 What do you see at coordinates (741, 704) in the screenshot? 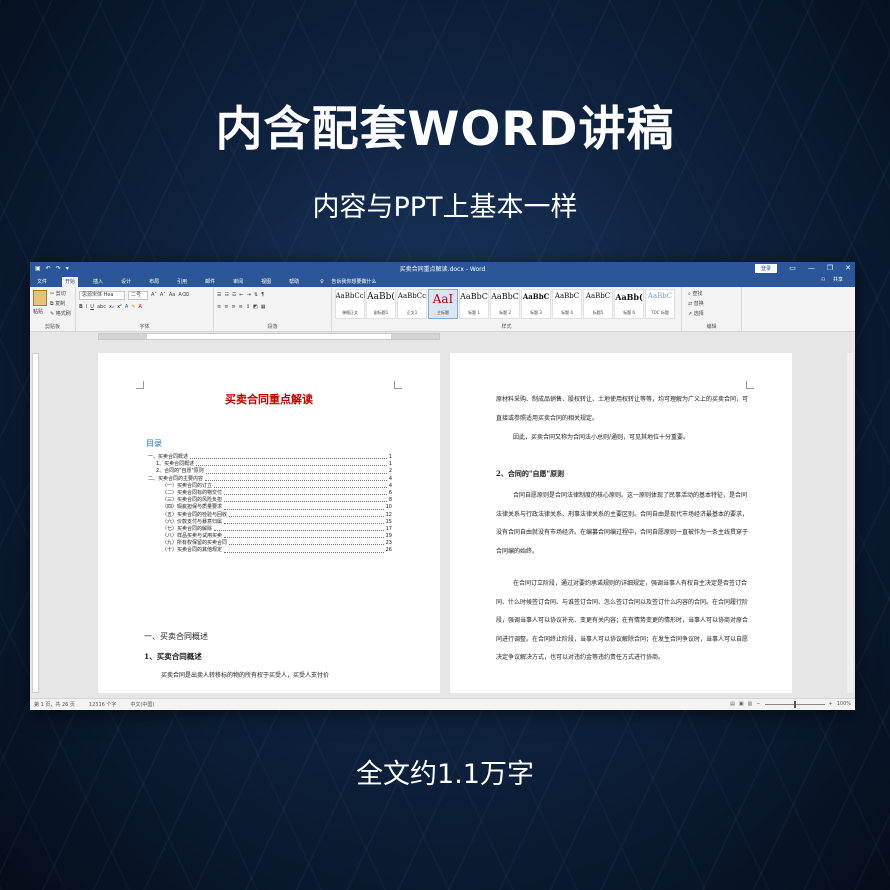
I see `print-layout-icon: ▣` at bounding box center [741, 704].